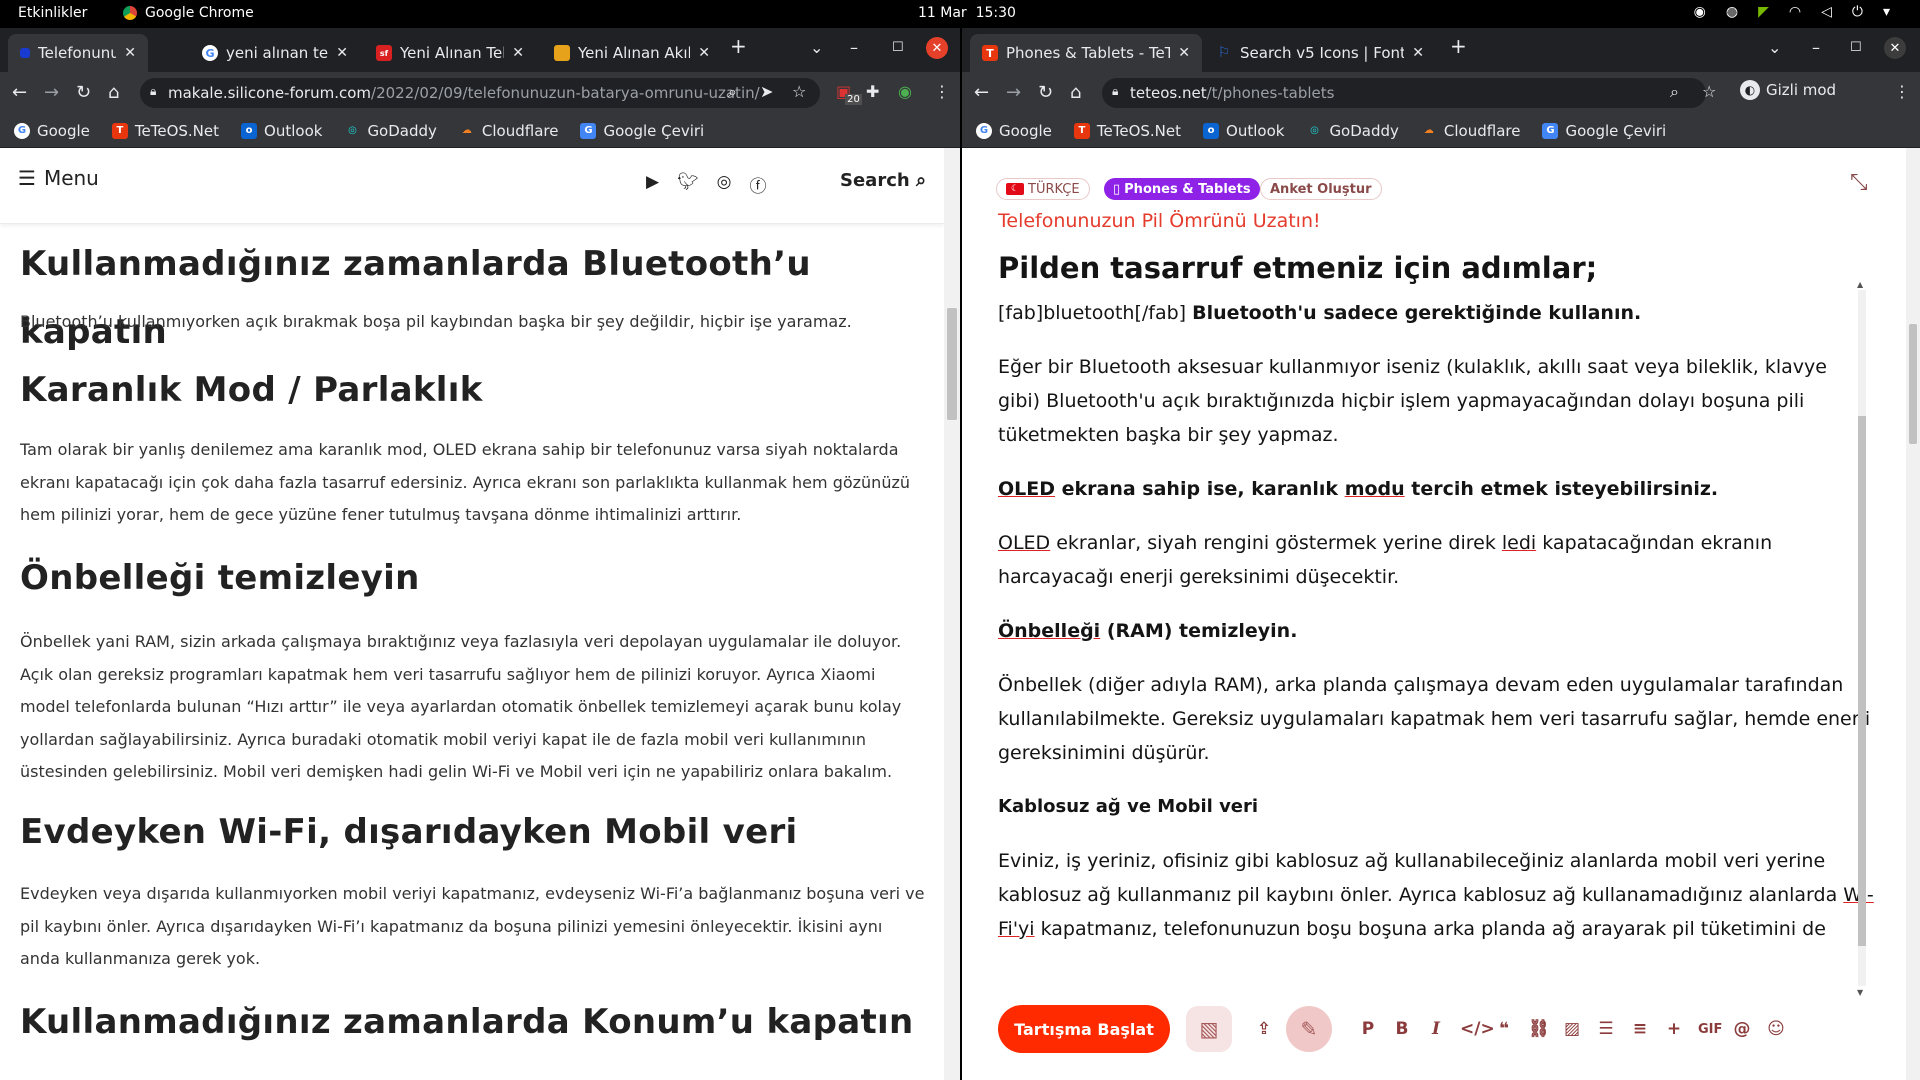 This screenshot has width=1920, height=1080. I want to click on brush-icon: ✎, so click(1309, 1029).